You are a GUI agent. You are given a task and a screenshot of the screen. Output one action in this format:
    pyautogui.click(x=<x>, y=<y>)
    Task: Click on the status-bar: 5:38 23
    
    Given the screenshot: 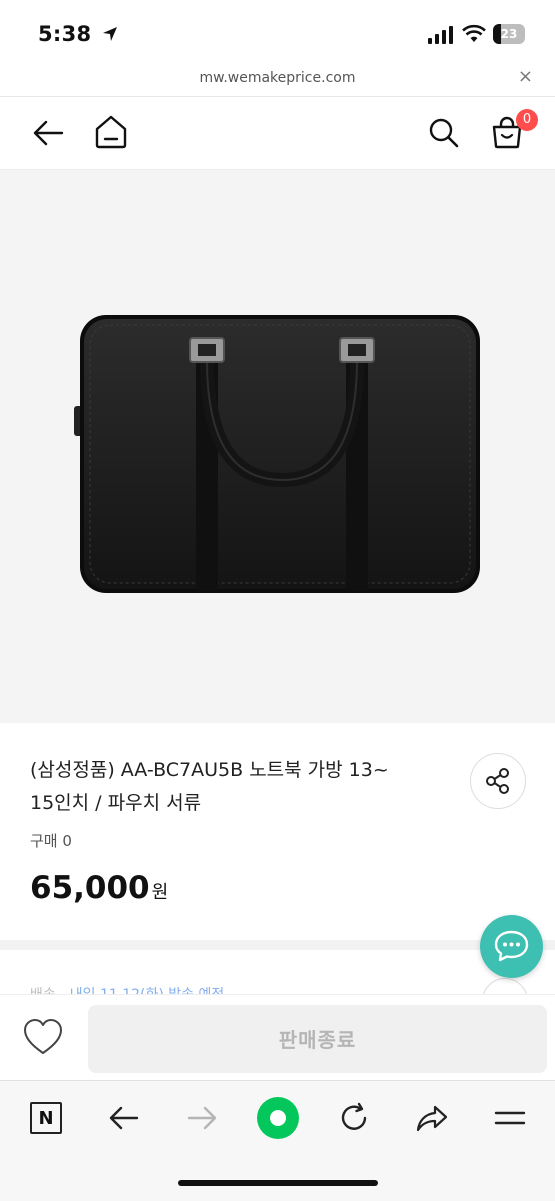 What is the action you would take?
    pyautogui.click(x=277, y=31)
    